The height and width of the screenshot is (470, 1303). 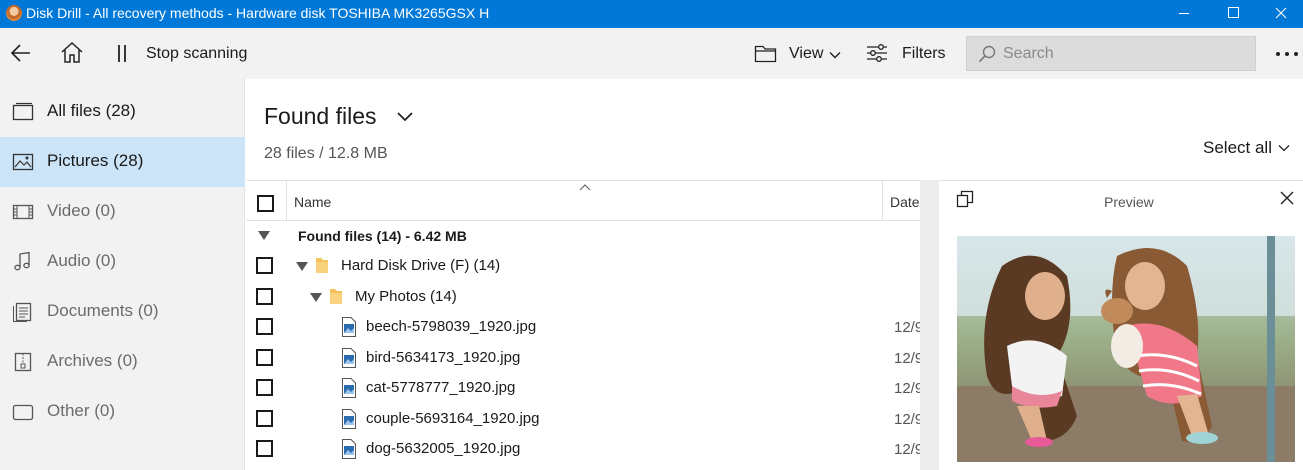 I want to click on row-label: cat-5778777_1920.jpg, so click(x=441, y=387).